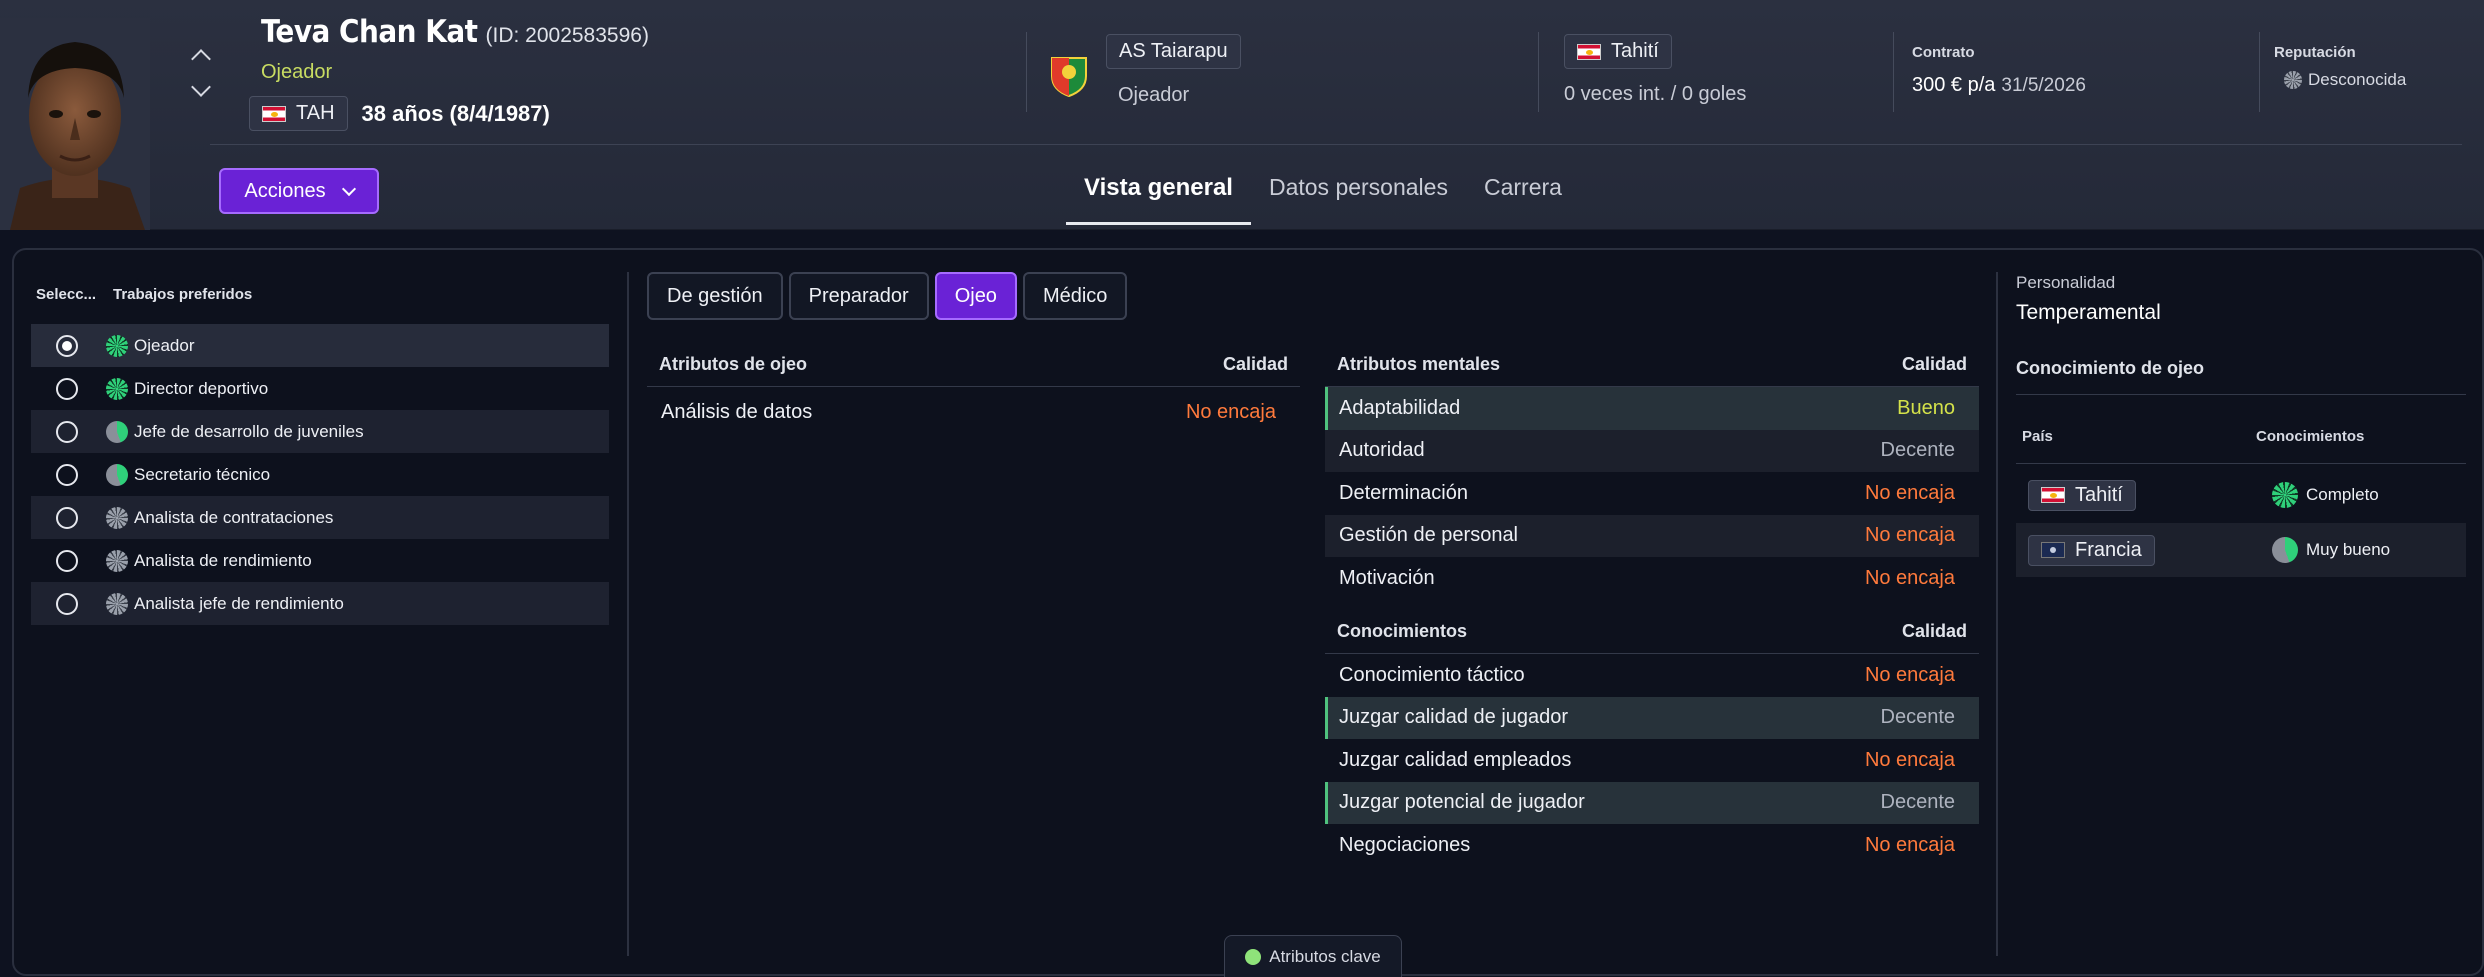 This screenshot has height=977, width=2484. What do you see at coordinates (1926, 407) in the screenshot?
I see `attribute-quality: Bueno` at bounding box center [1926, 407].